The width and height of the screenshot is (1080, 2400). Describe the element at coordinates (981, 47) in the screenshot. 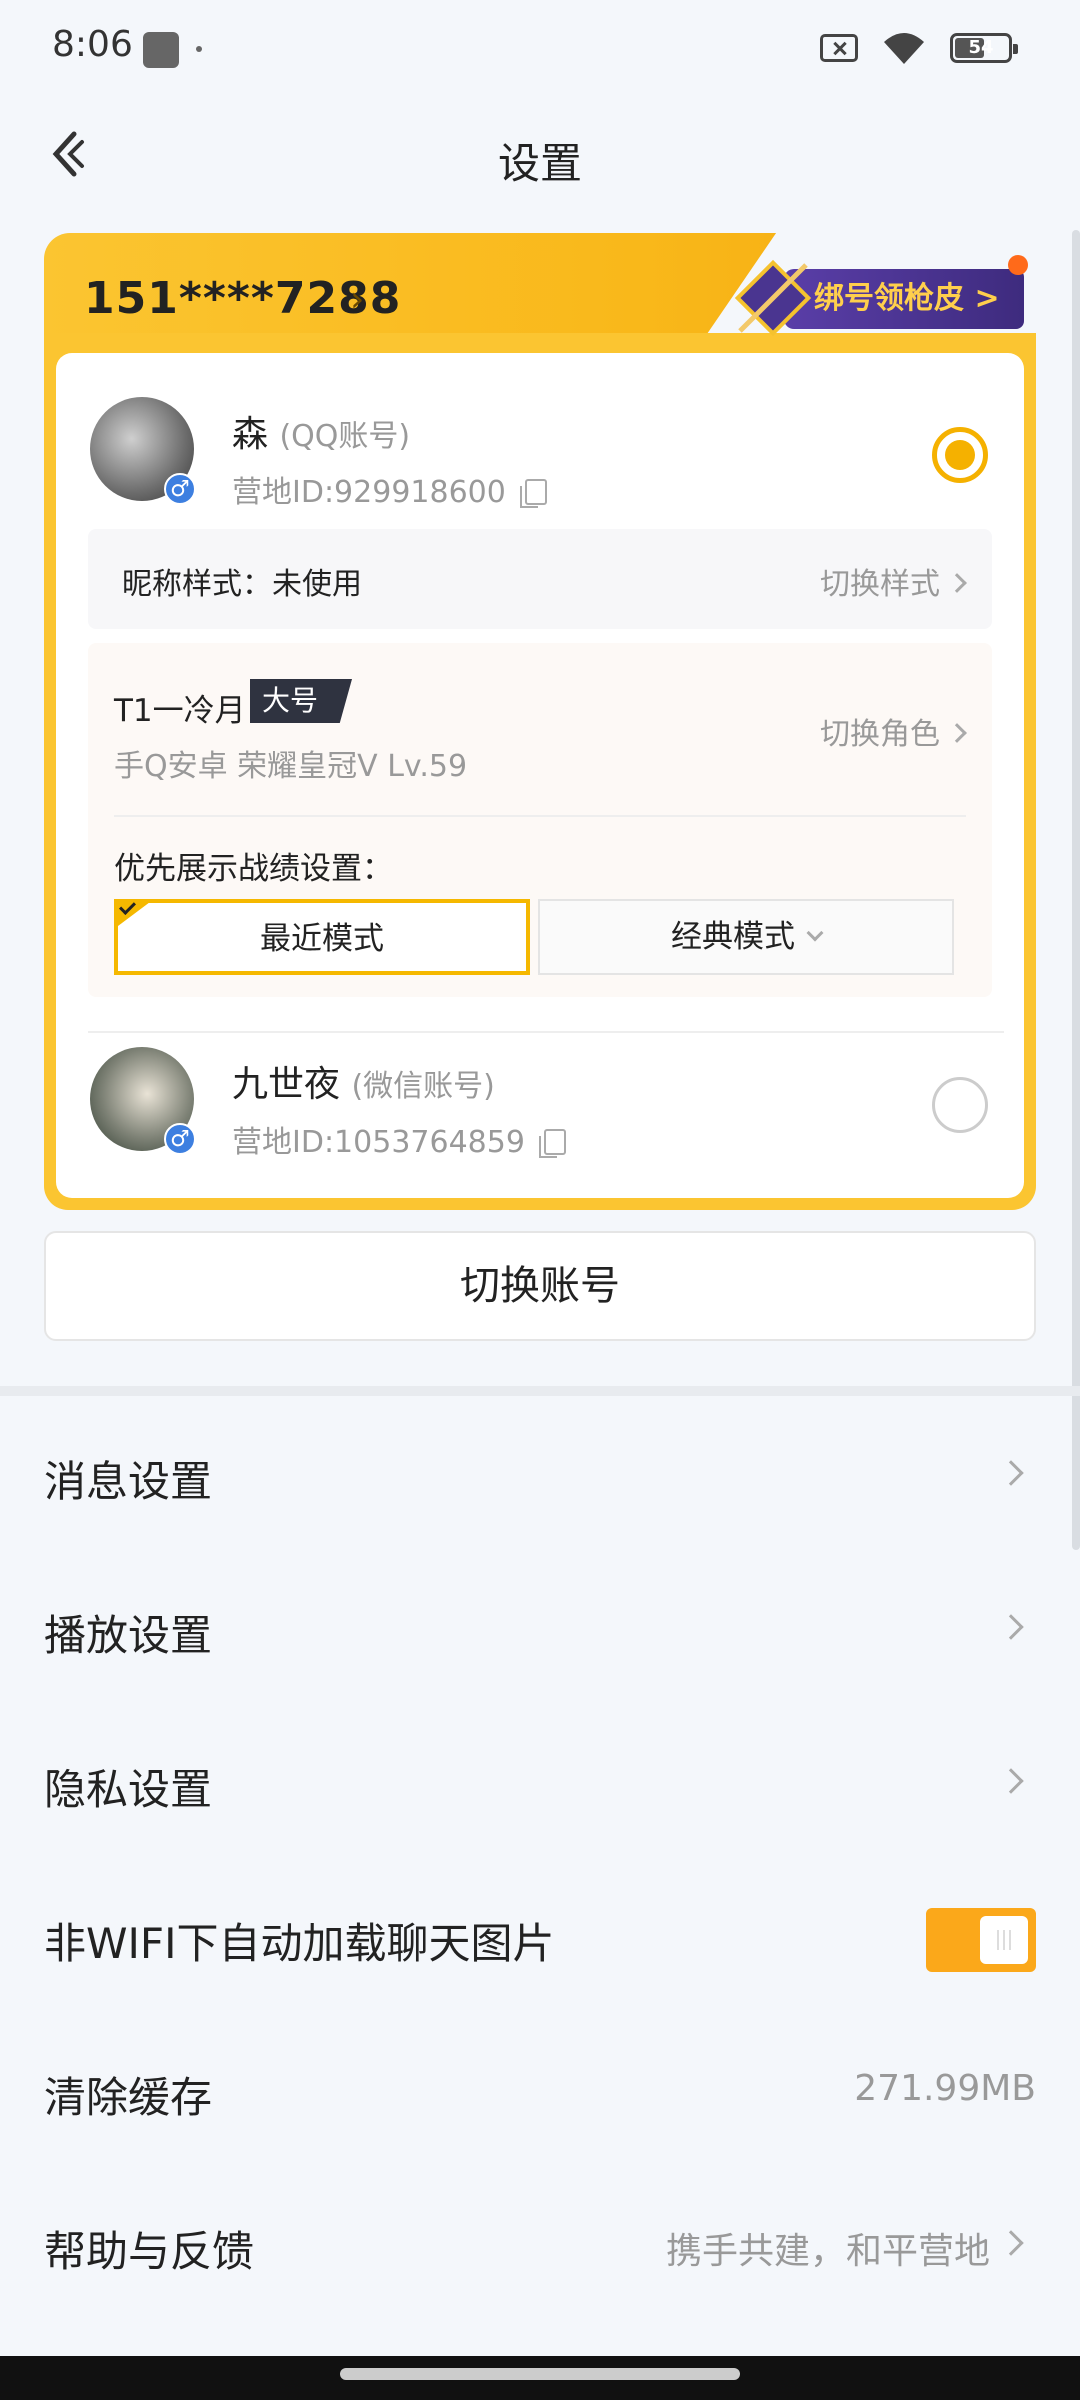

I see `battery-level: 54` at that location.